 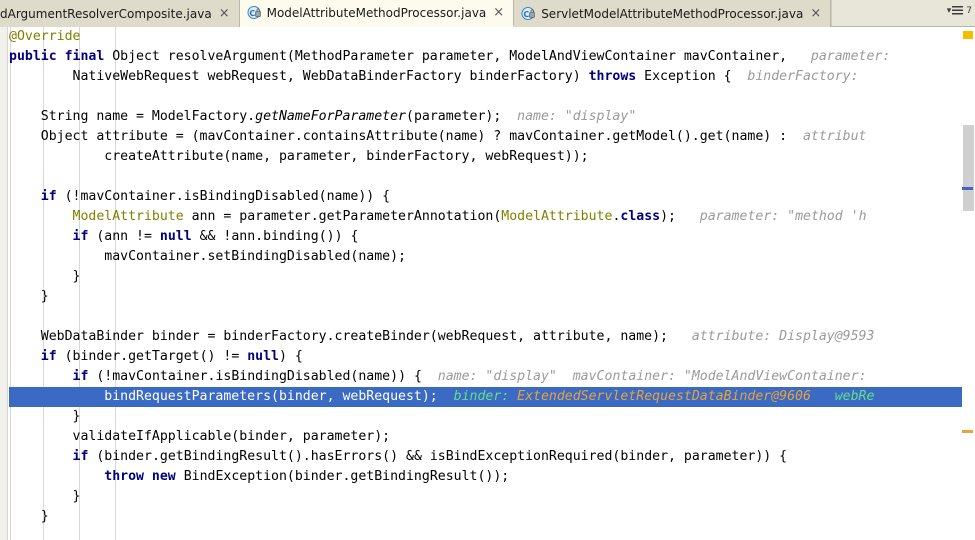 What do you see at coordinates (968, 283) in the screenshot?
I see `editor-scrollbar` at bounding box center [968, 283].